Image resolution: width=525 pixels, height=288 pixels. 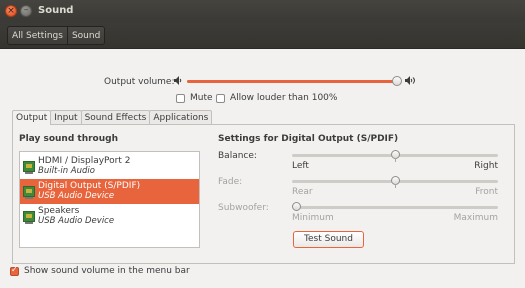 I want to click on mute-option: Mute, so click(x=194, y=98).